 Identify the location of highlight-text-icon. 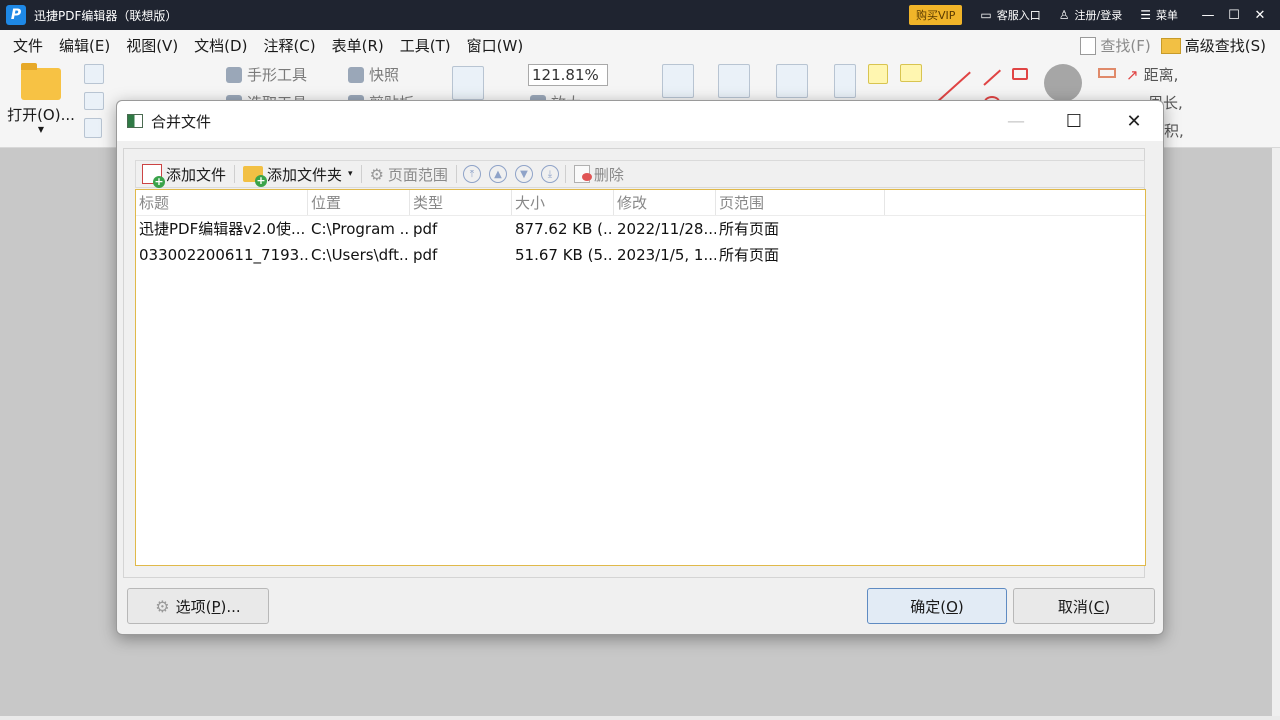
(878, 74).